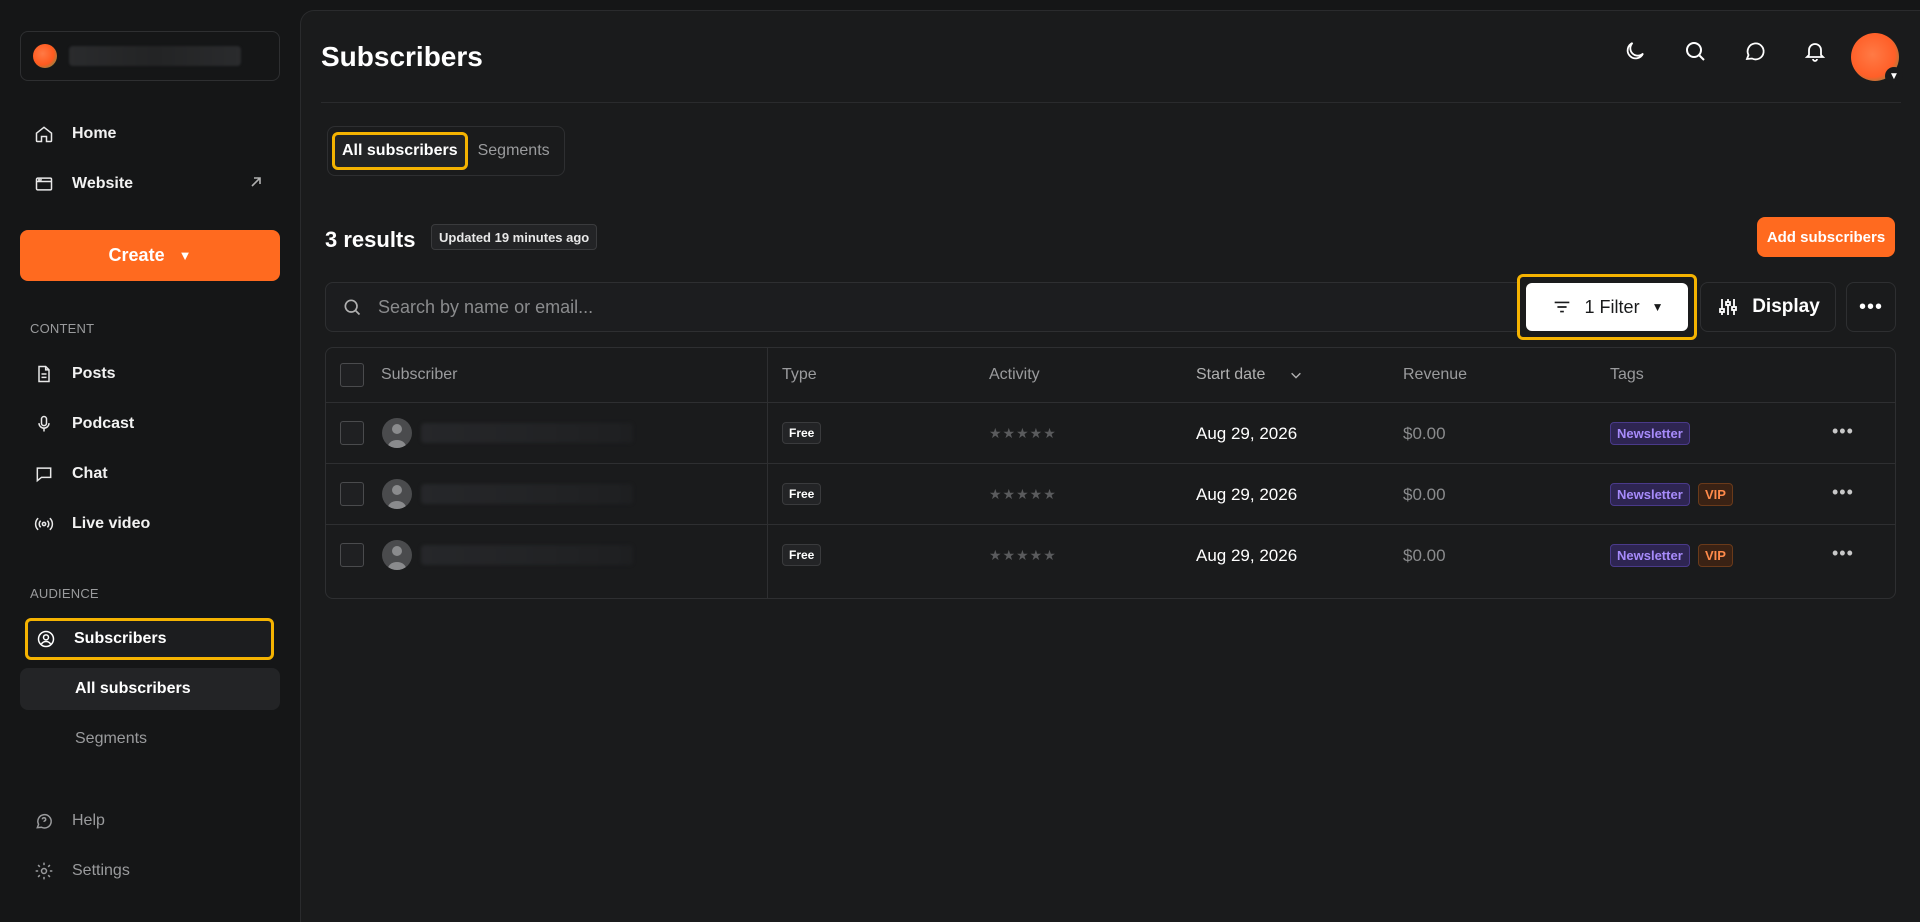 The image size is (1920, 922). I want to click on select-all-checkbox, so click(352, 375).